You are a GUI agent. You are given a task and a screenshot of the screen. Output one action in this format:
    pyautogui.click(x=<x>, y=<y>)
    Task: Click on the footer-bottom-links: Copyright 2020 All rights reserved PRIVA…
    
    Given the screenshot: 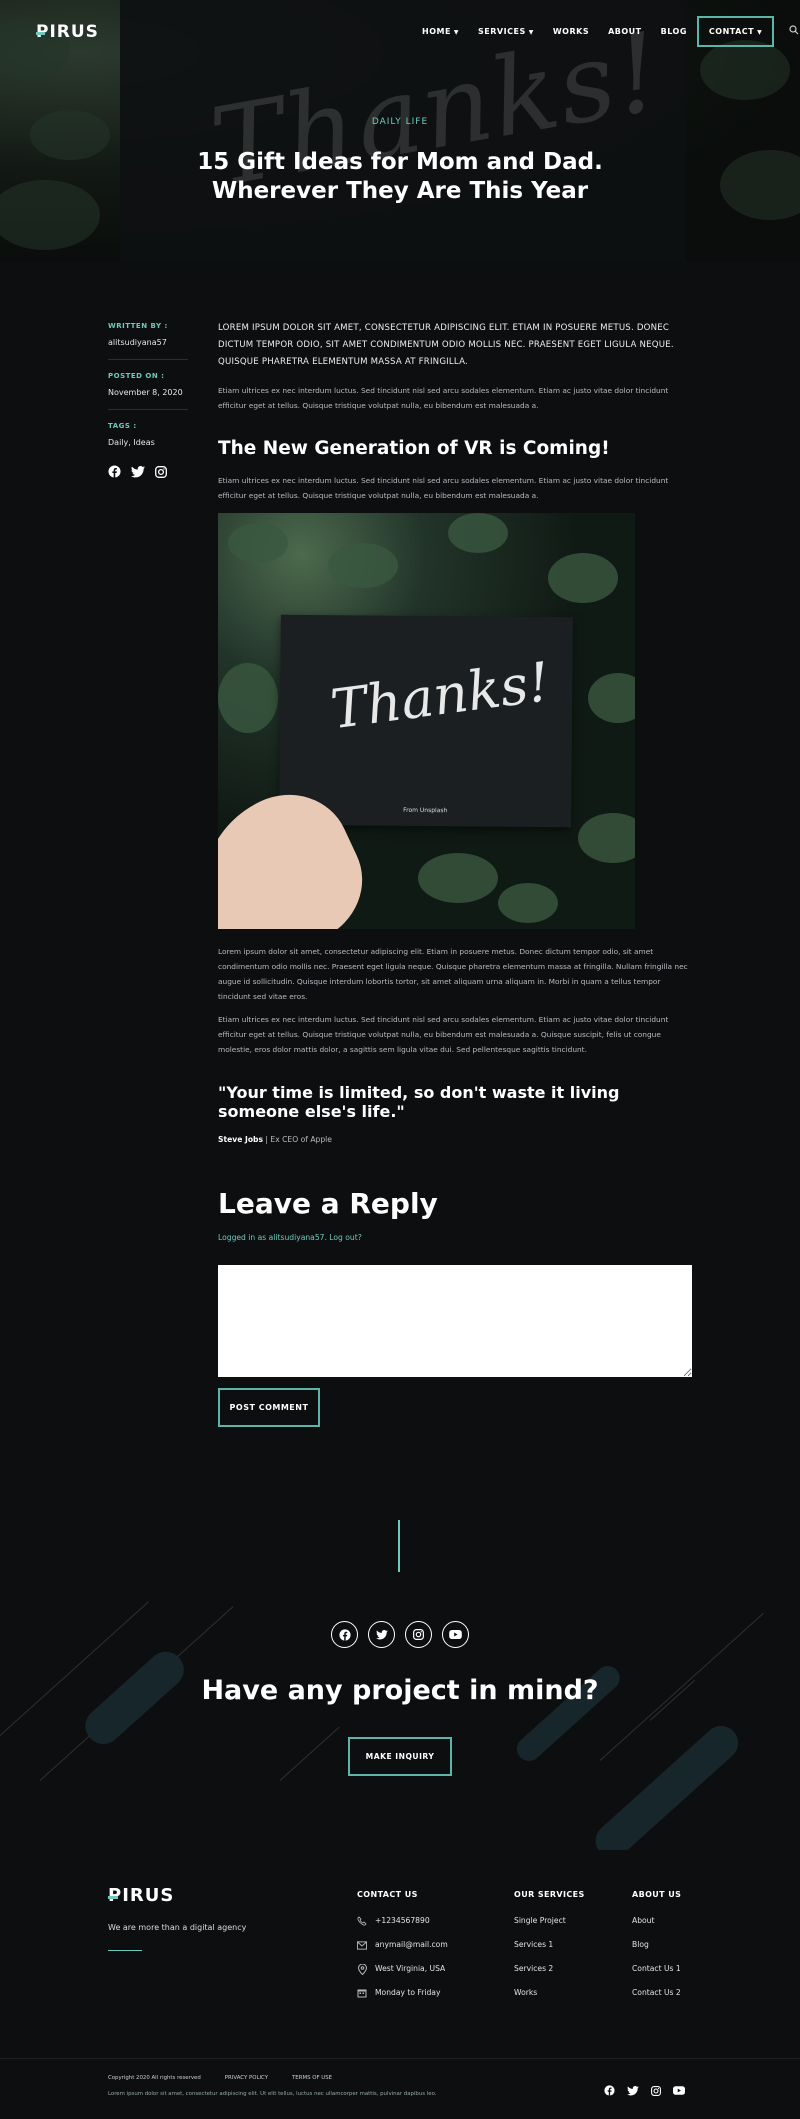 What is the action you would take?
    pyautogui.click(x=220, y=2078)
    